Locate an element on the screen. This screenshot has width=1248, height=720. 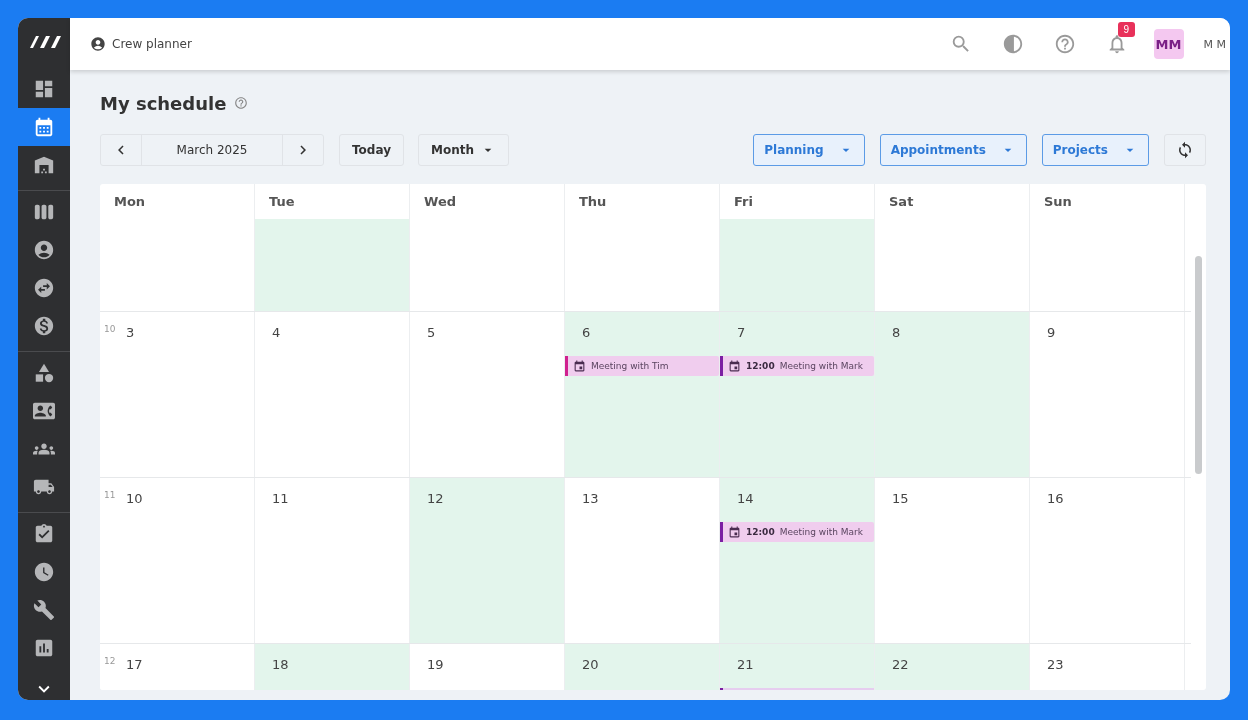
refresh-button is located at coordinates (1185, 150).